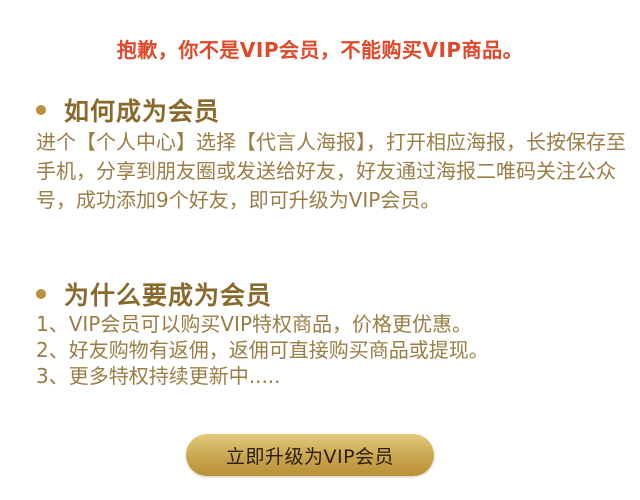 This screenshot has width=640, height=500. Describe the element at coordinates (168, 295) in the screenshot. I see `why-section-title: 为什么要成为会员` at that location.